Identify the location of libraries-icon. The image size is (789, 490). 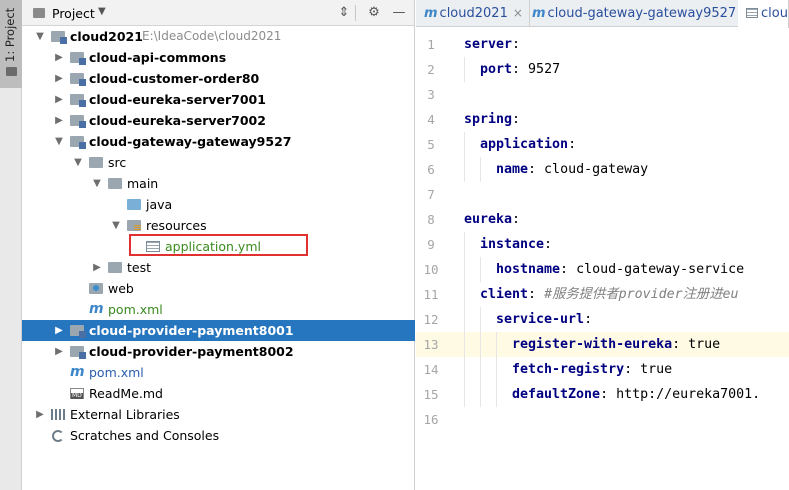
(58, 414).